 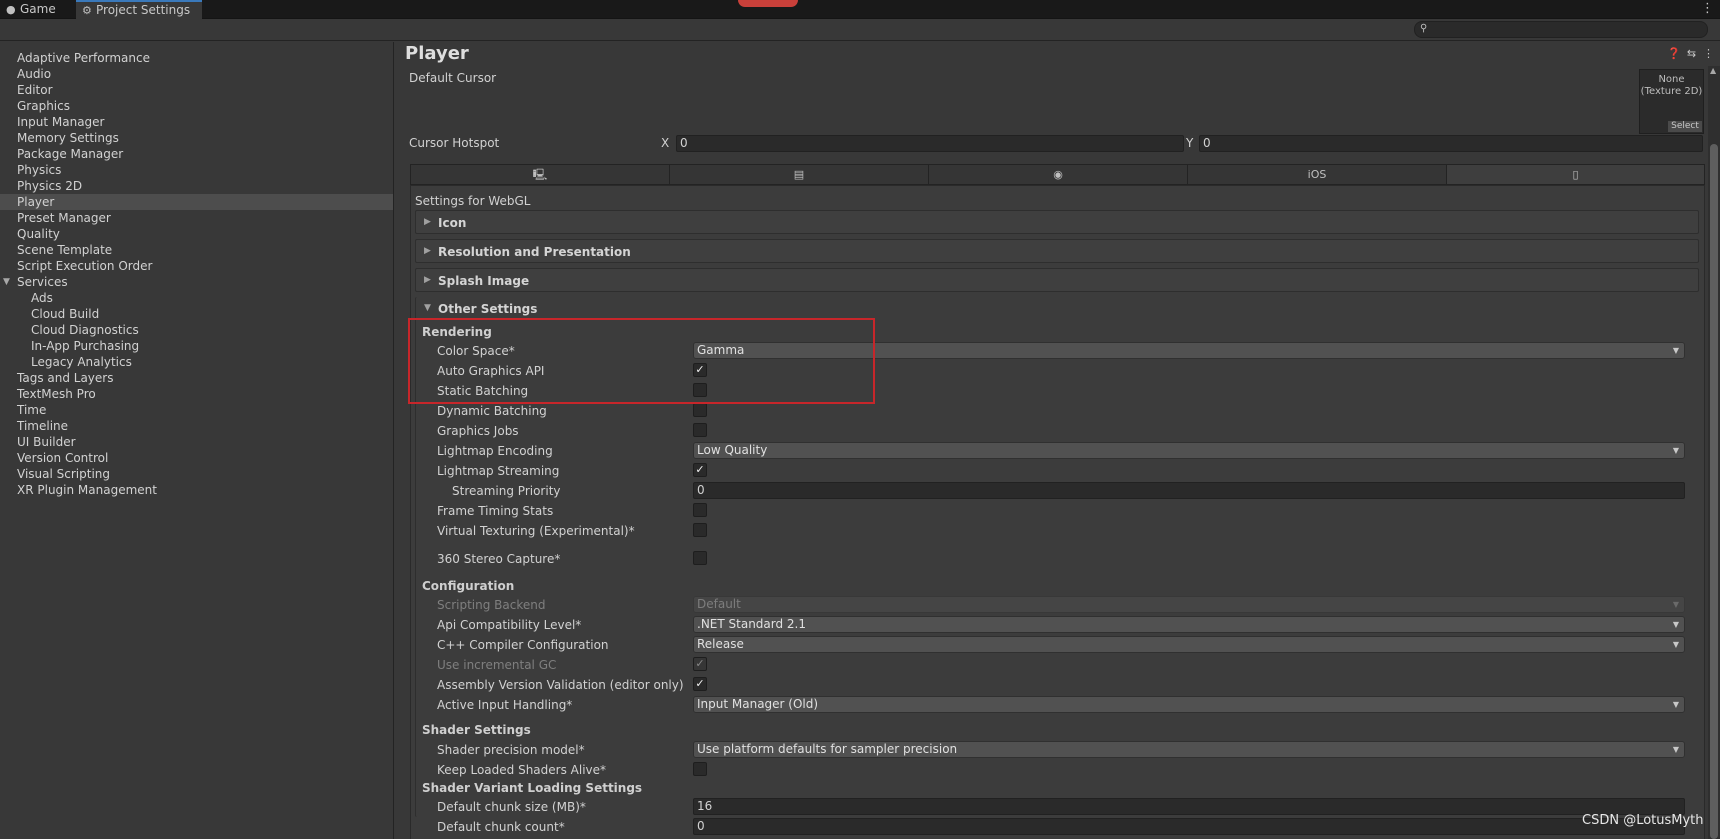 What do you see at coordinates (196, 346) in the screenshot?
I see `sidebar-item-in-app-purchasing: In-App Purchasing` at bounding box center [196, 346].